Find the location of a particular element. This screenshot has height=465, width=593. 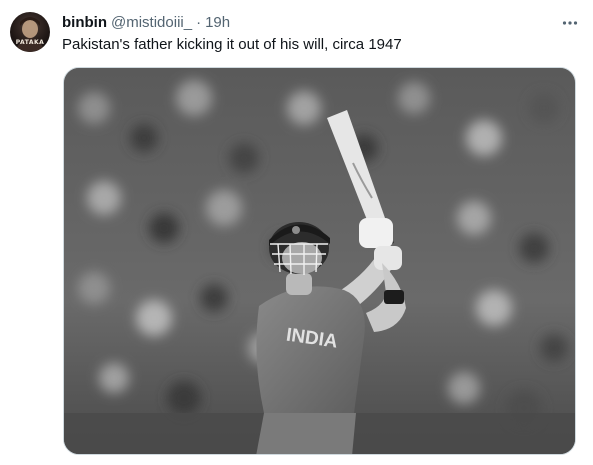

more-button is located at coordinates (570, 23).